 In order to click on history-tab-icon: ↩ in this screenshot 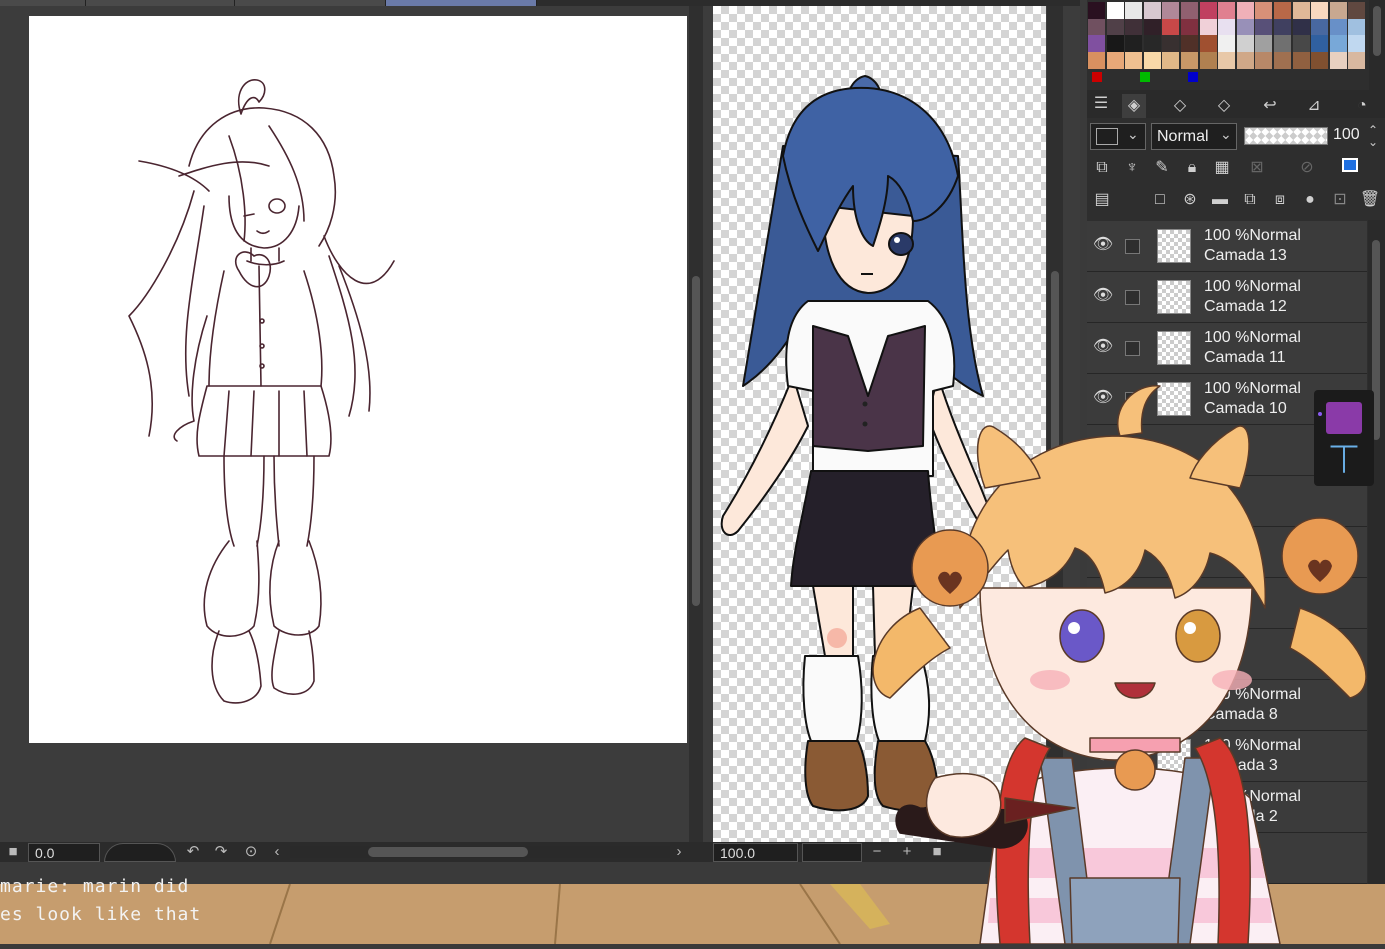, I will do `click(1270, 106)`.